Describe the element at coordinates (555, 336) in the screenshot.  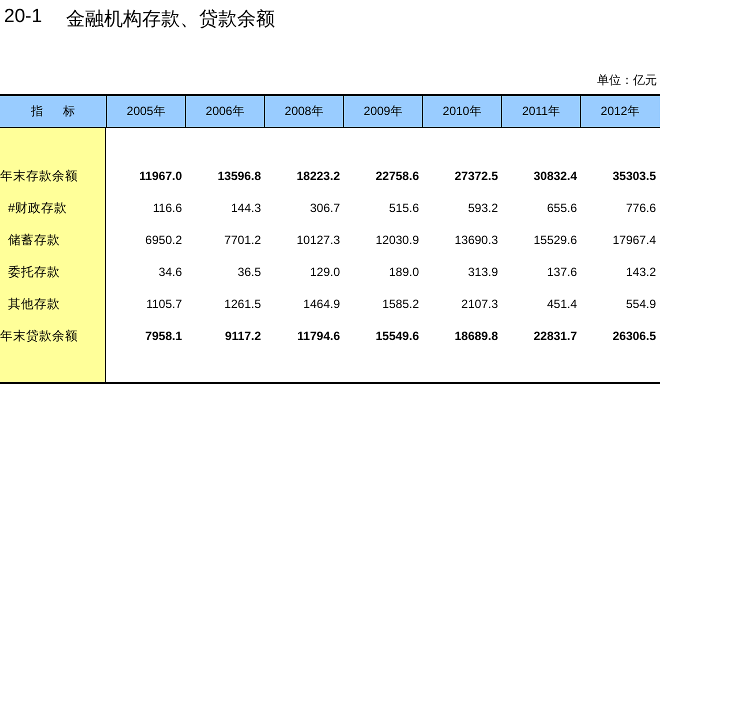
I see `table-cell: 22831.7` at that location.